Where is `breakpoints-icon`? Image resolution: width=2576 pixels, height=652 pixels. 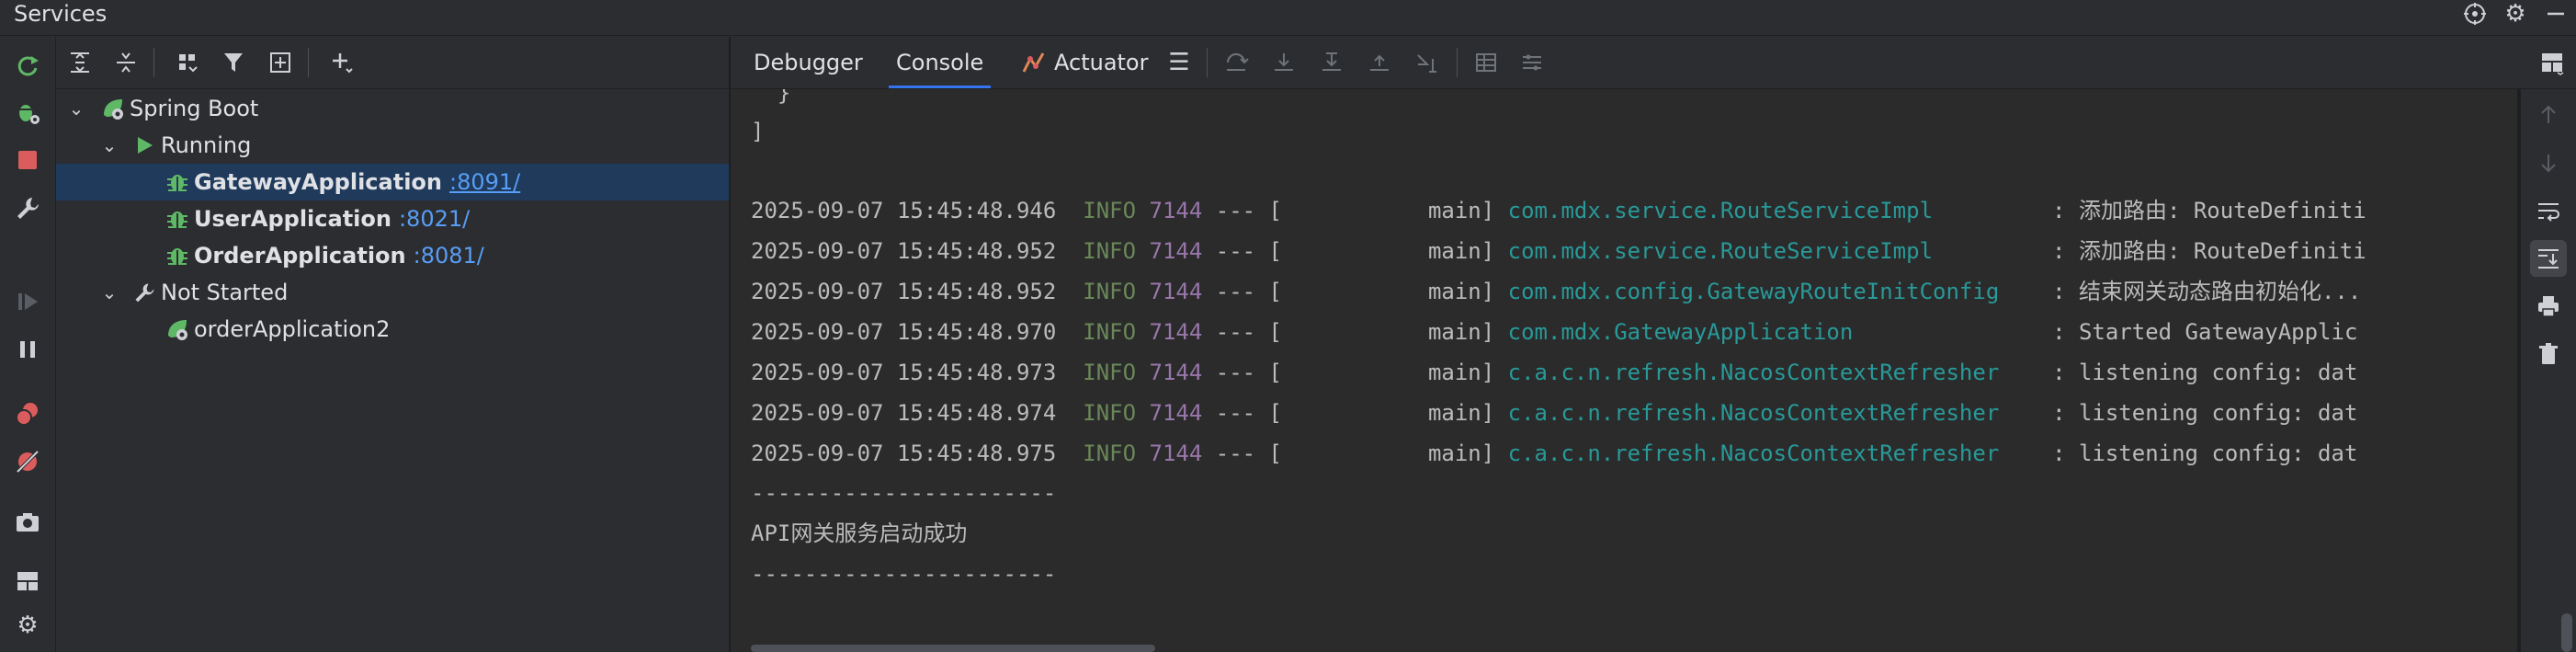 breakpoints-icon is located at coordinates (27, 414).